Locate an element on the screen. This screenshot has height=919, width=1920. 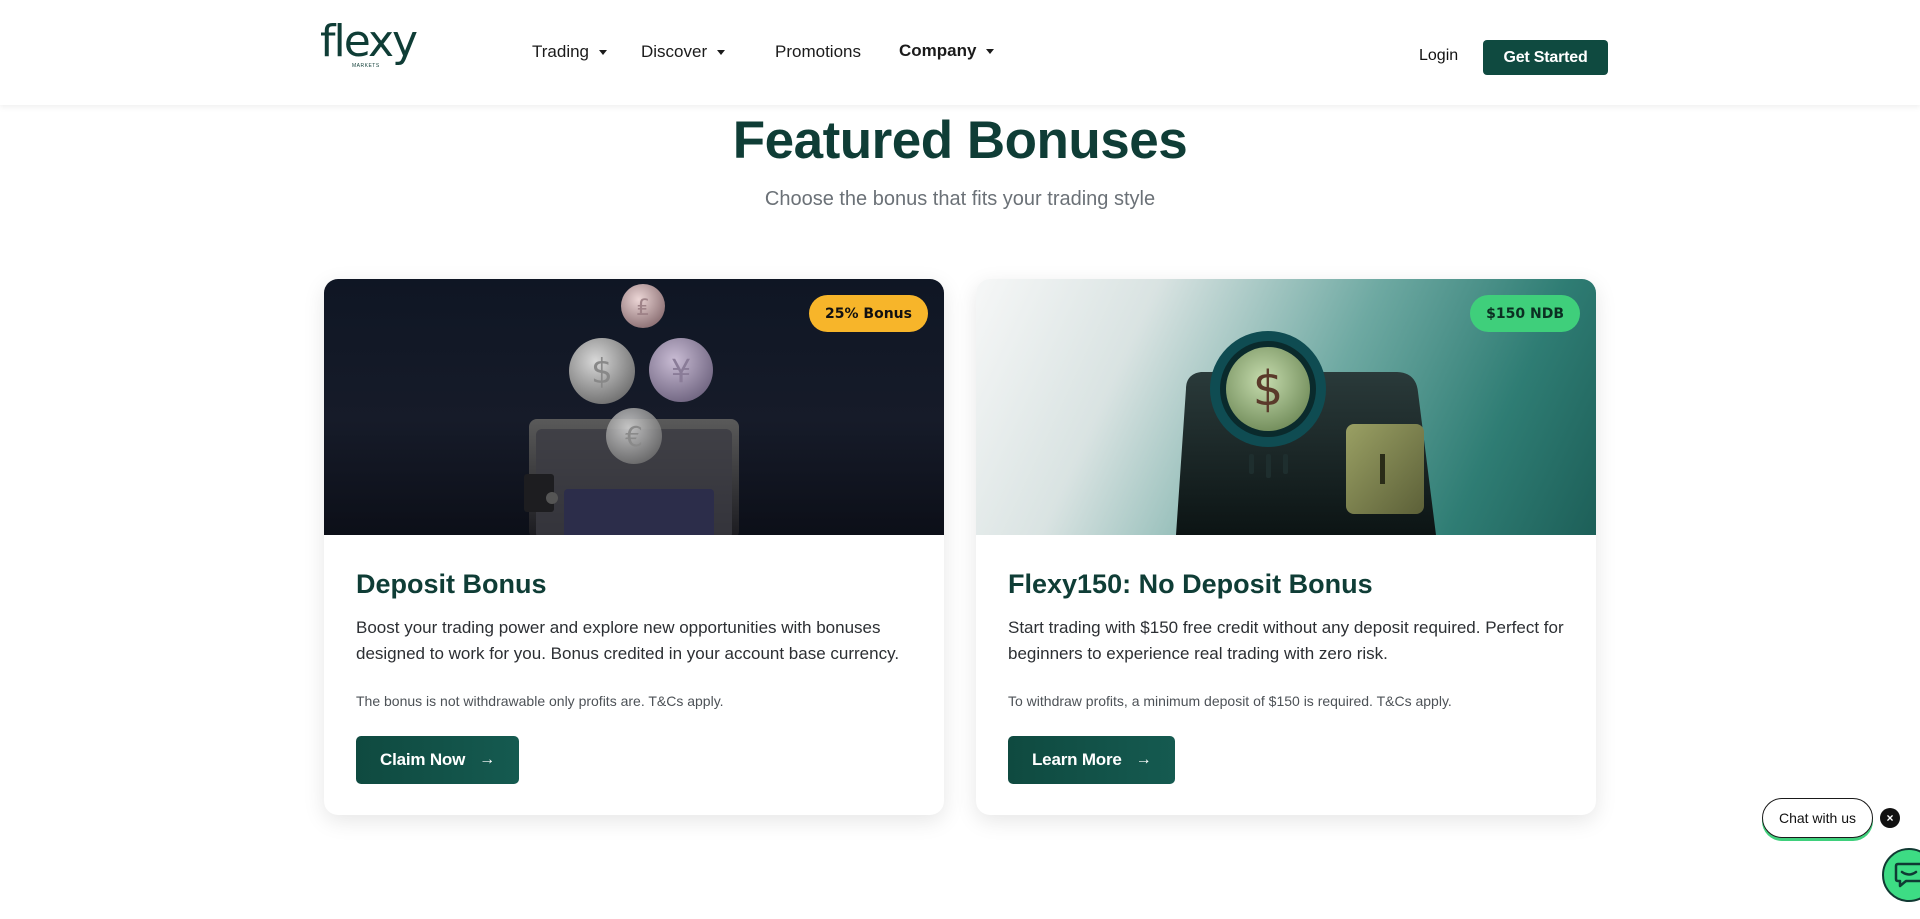
chat-icon is located at coordinates (1907, 875).